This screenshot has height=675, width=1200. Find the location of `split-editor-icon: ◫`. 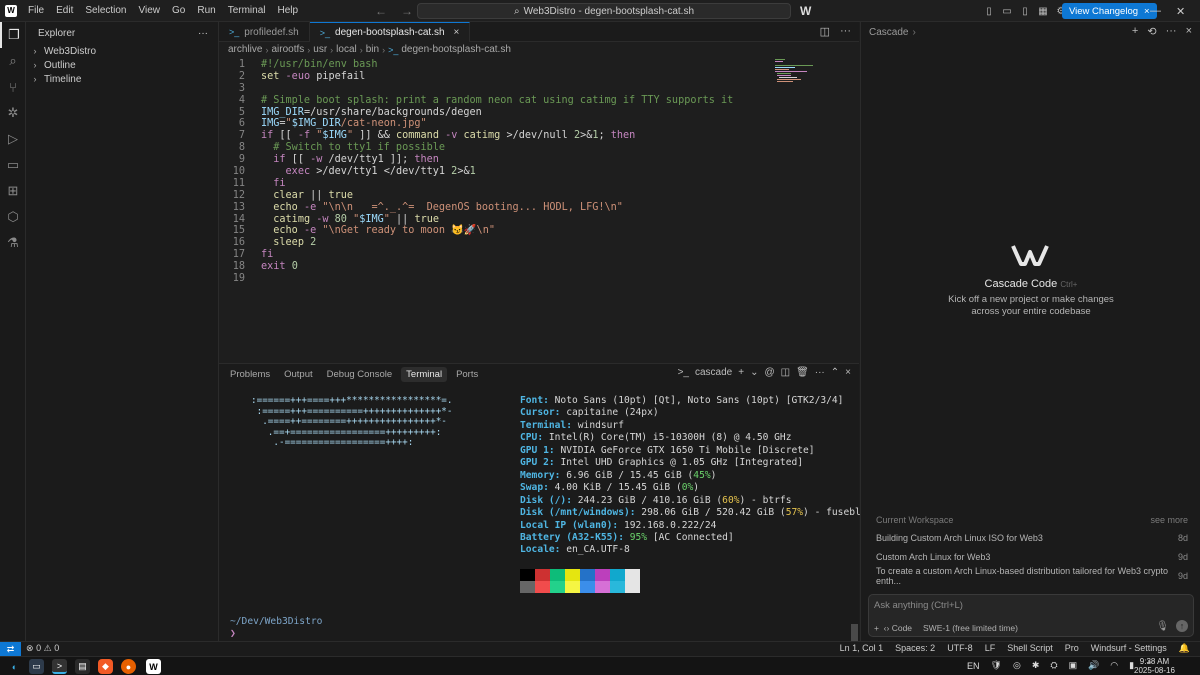

split-editor-icon: ◫ is located at coordinates (825, 31).